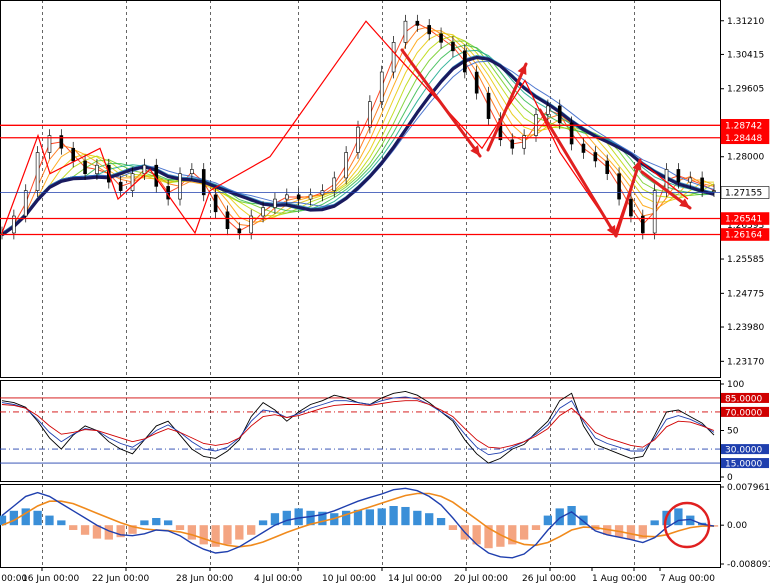  I want to click on macd-panel: 0.0079618 0.00 -0.0080917, so click(385, 526).